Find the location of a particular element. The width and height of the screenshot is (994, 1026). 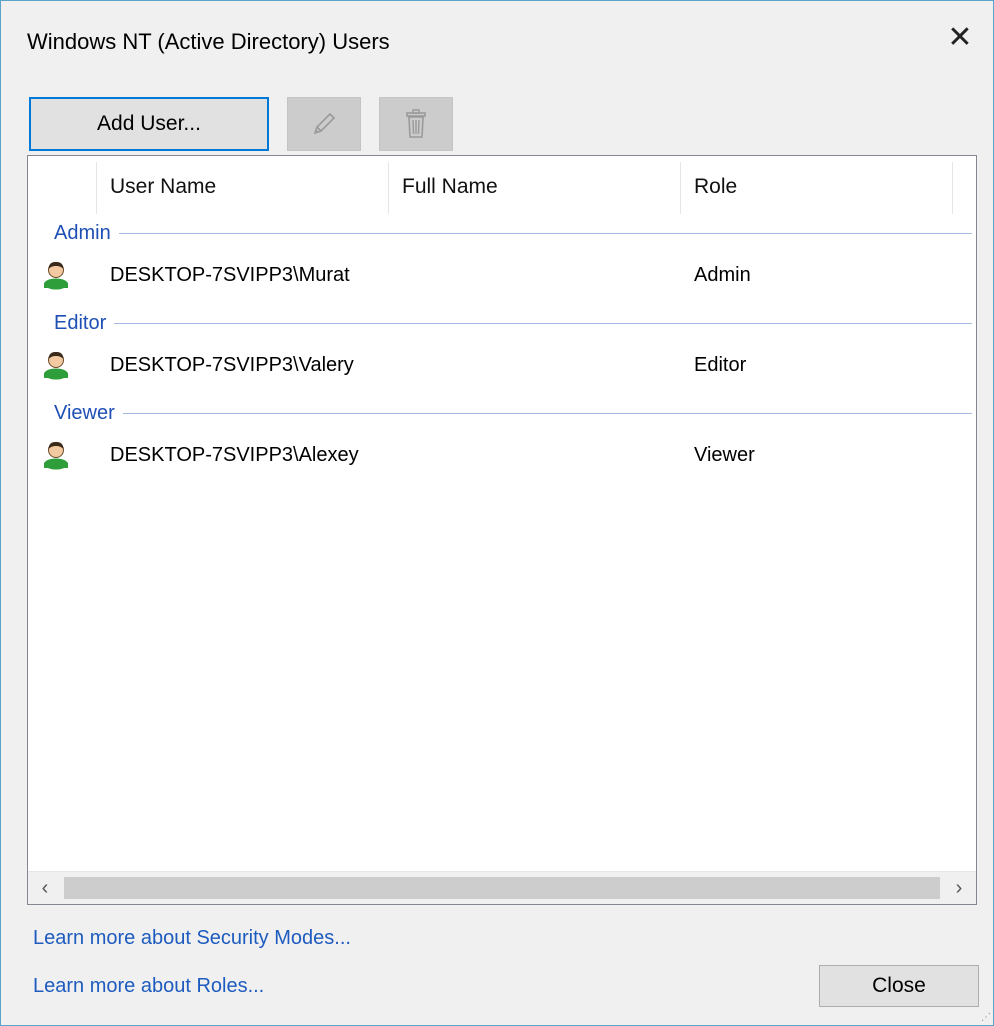

cell-role: Editor is located at coordinates (720, 364).